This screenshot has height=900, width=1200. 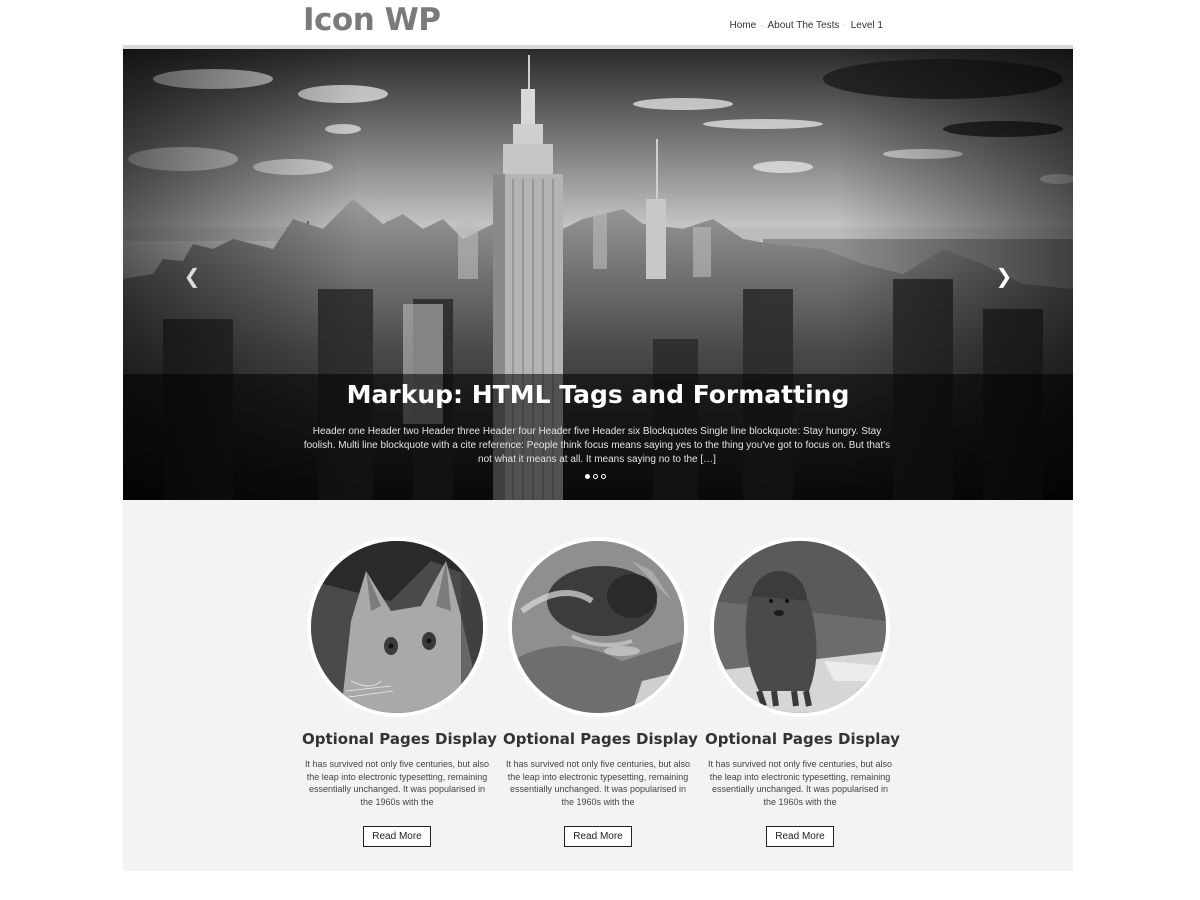 I want to click on feature-image-bee, so click(x=598, y=627).